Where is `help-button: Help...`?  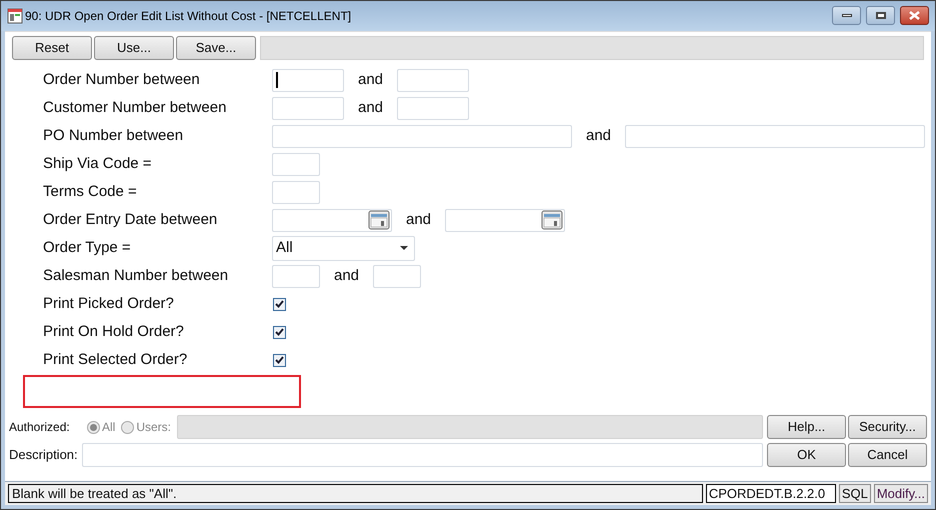
help-button: Help... is located at coordinates (806, 427).